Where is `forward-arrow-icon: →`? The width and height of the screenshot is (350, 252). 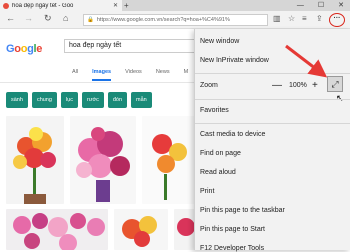
forward-arrow-icon: → is located at coordinates (28, 18).